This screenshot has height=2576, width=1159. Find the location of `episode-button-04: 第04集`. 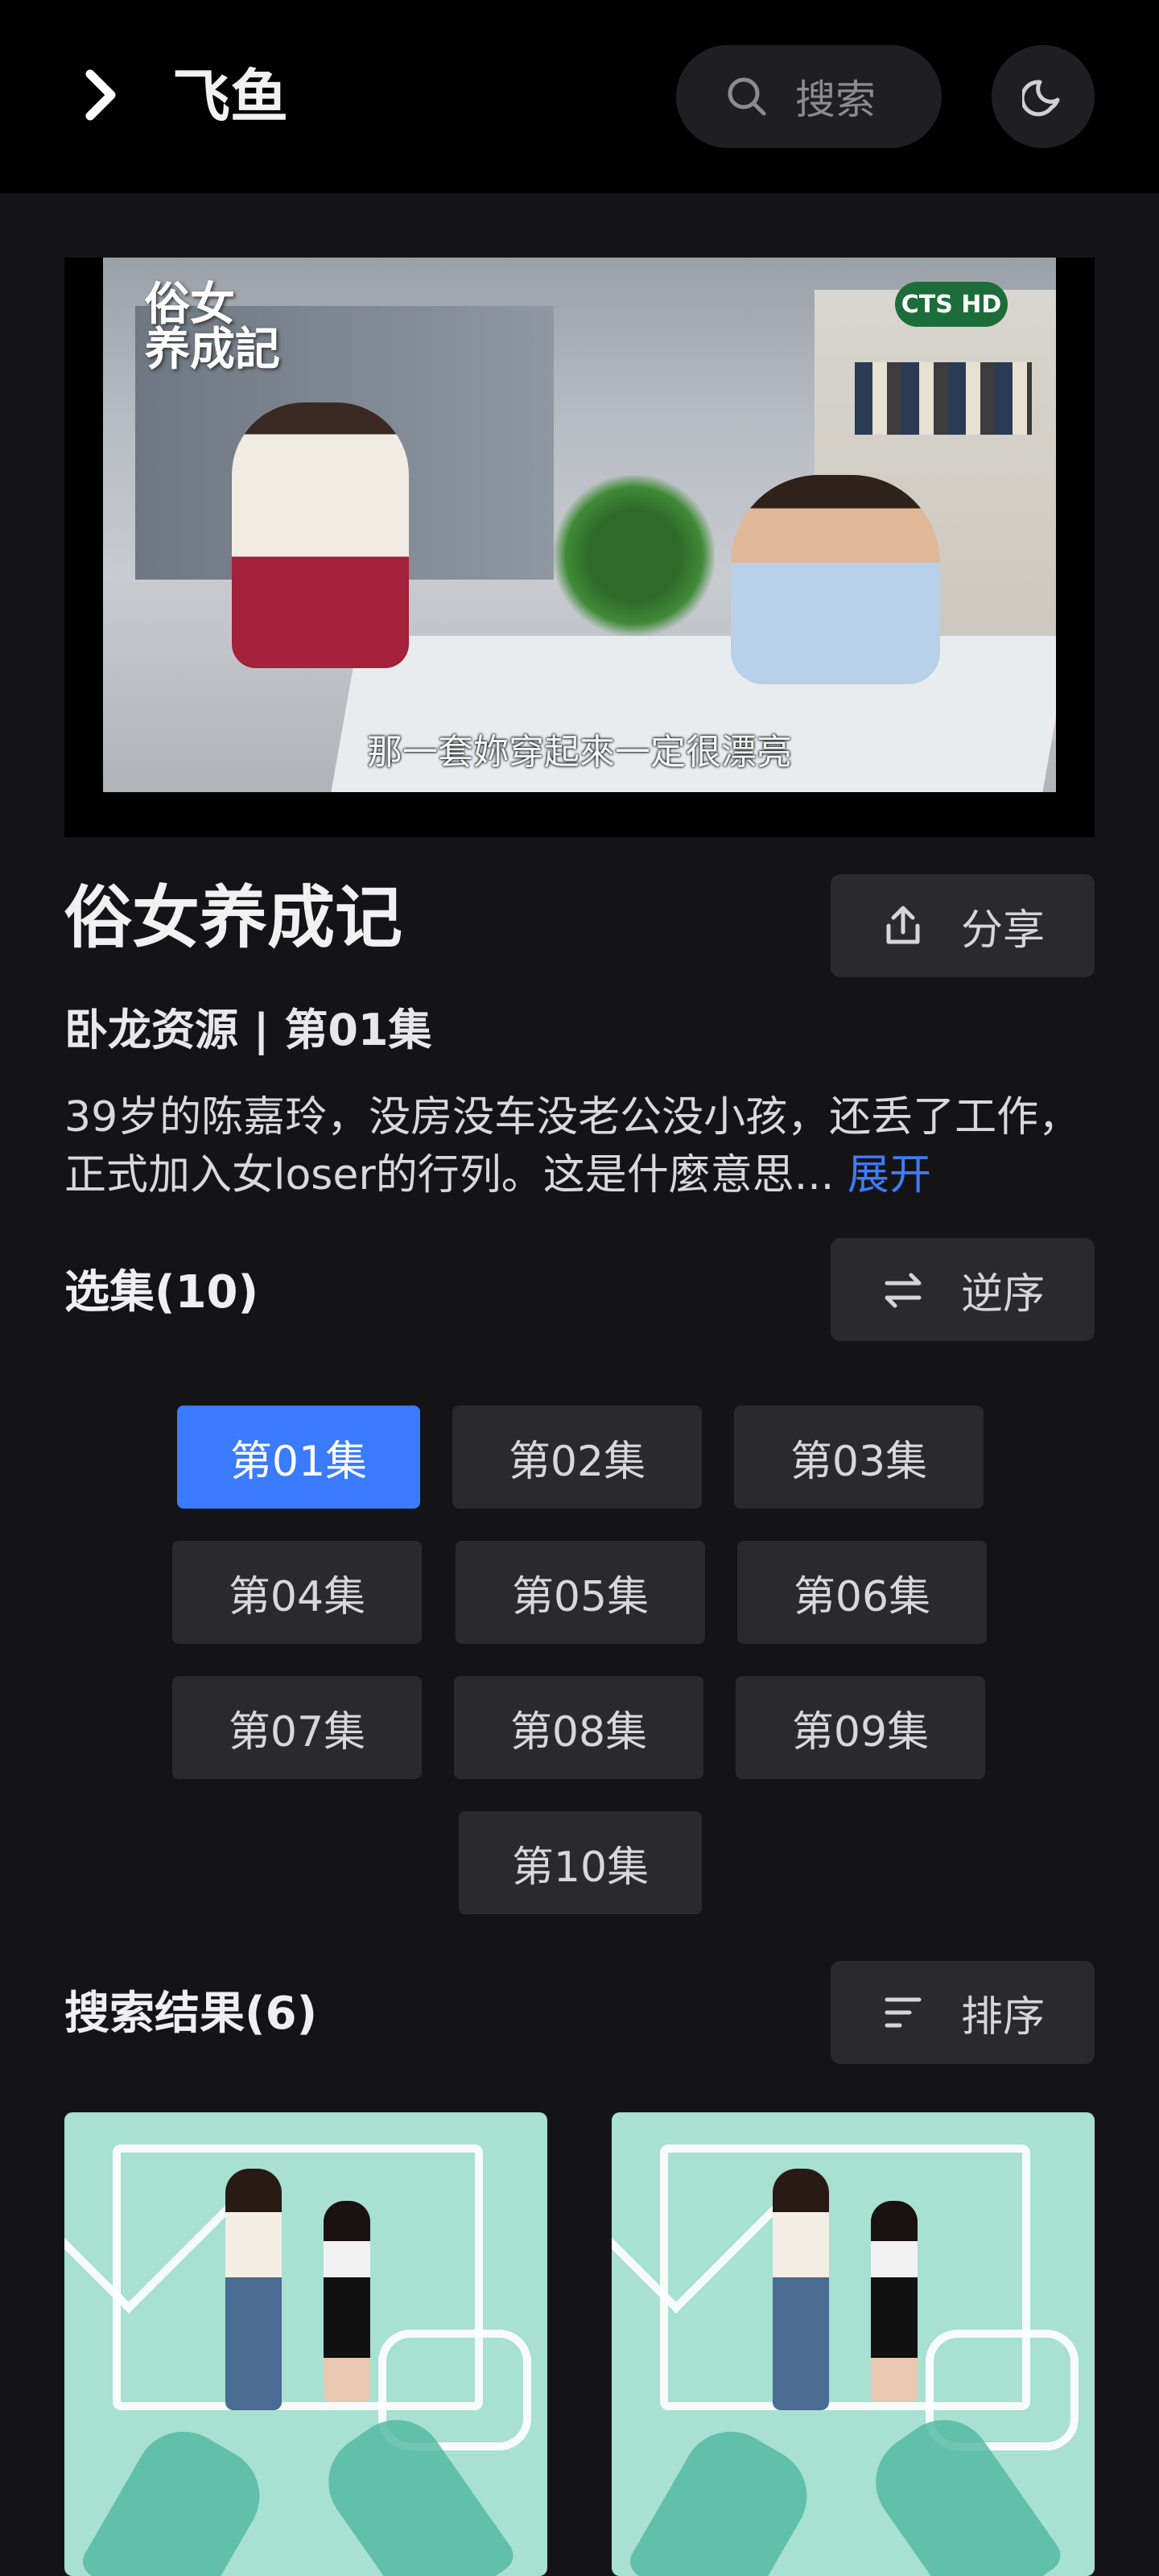

episode-button-04: 第04集 is located at coordinates (297, 1592).